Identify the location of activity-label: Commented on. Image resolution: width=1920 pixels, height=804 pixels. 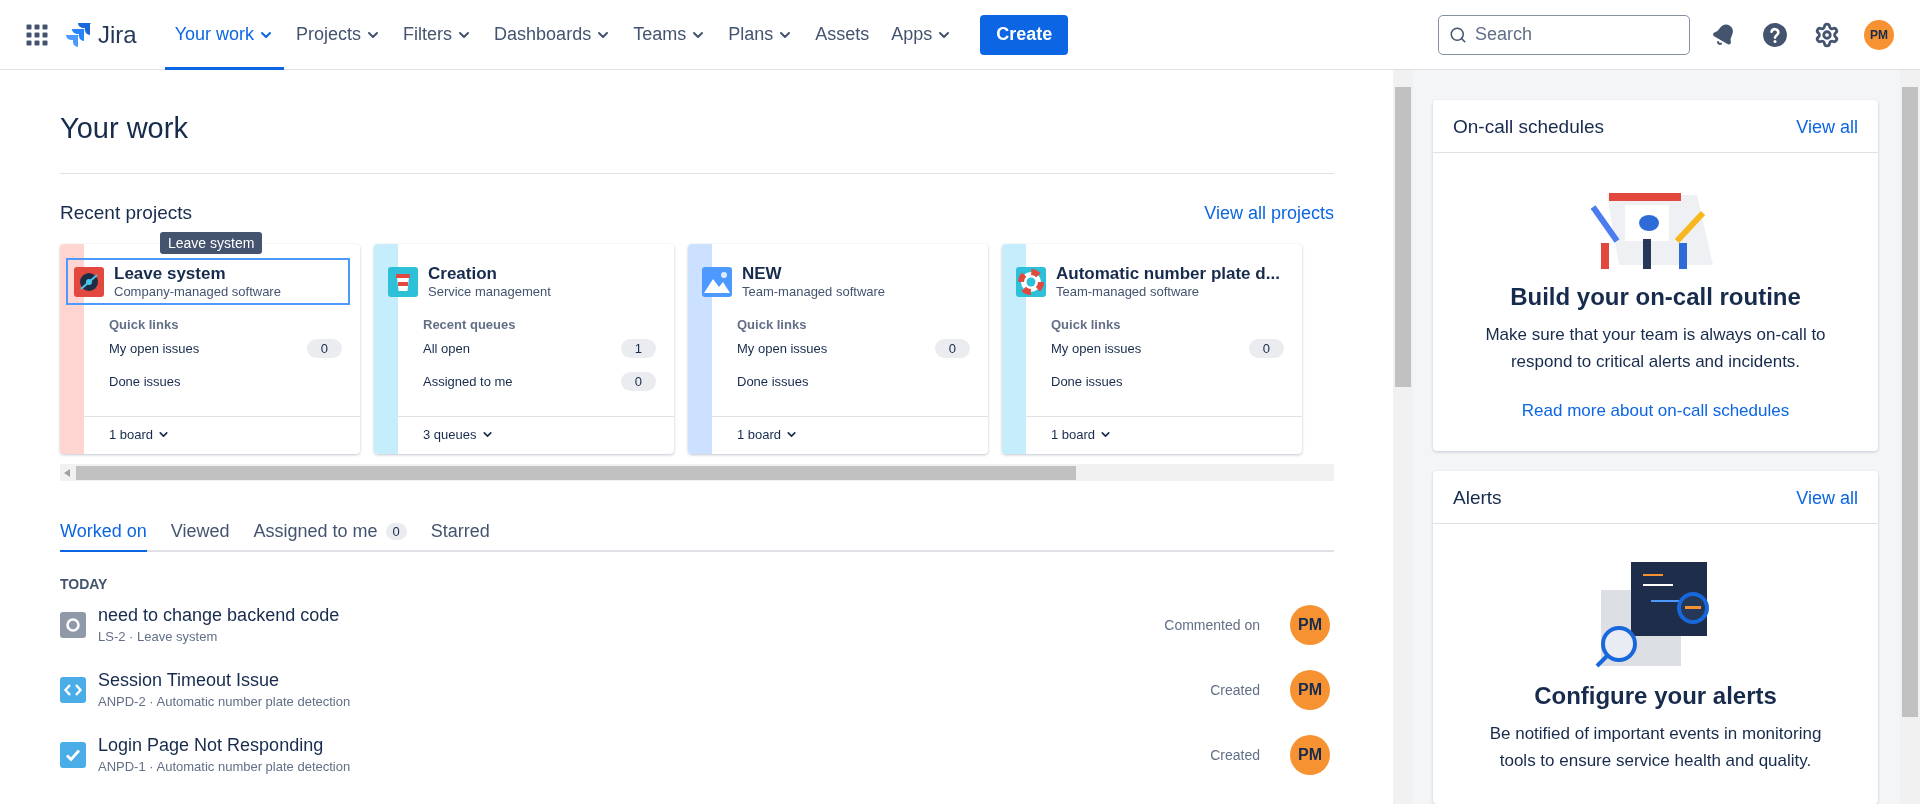
(1212, 624).